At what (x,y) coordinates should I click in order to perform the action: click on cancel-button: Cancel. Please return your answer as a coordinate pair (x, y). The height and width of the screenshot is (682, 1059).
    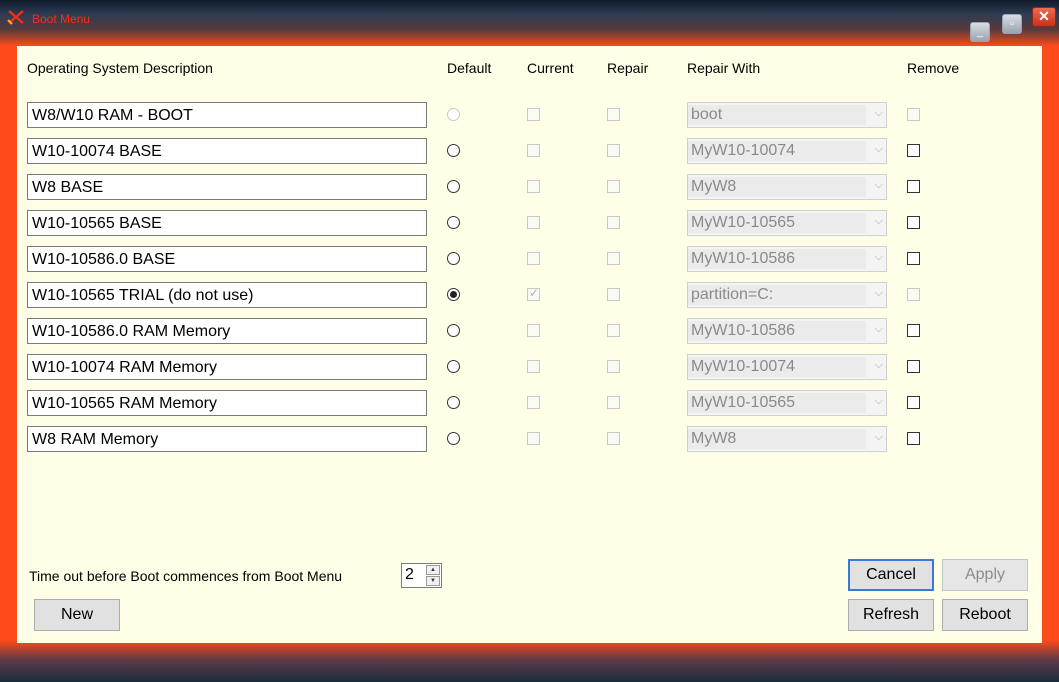
    Looking at the image, I should click on (891, 575).